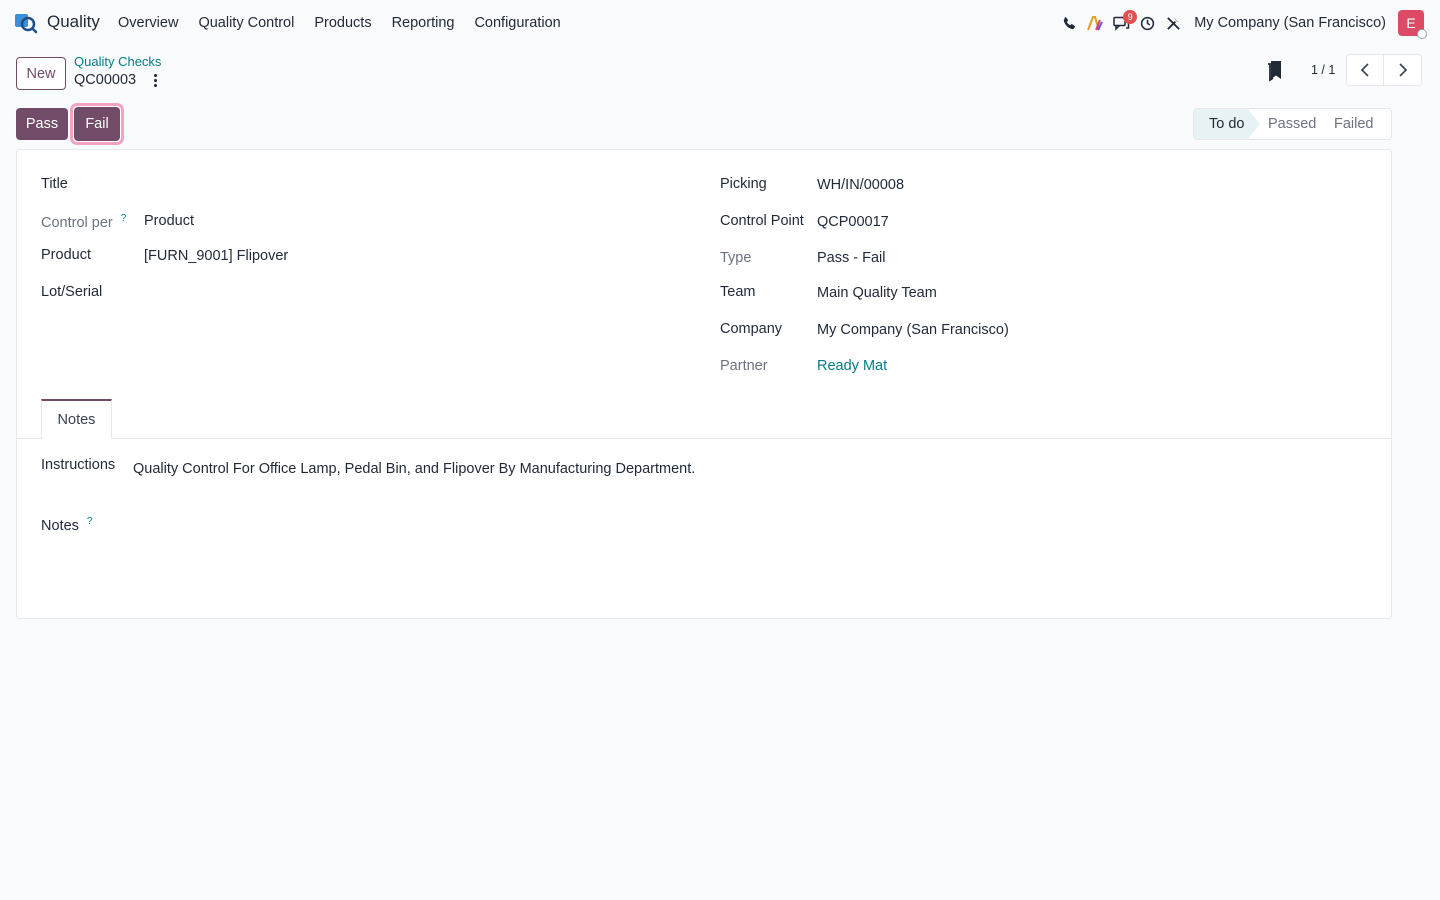 Image resolution: width=1440 pixels, height=900 pixels. Describe the element at coordinates (1227, 124) in the screenshot. I see `stage-to-do: To do` at that location.